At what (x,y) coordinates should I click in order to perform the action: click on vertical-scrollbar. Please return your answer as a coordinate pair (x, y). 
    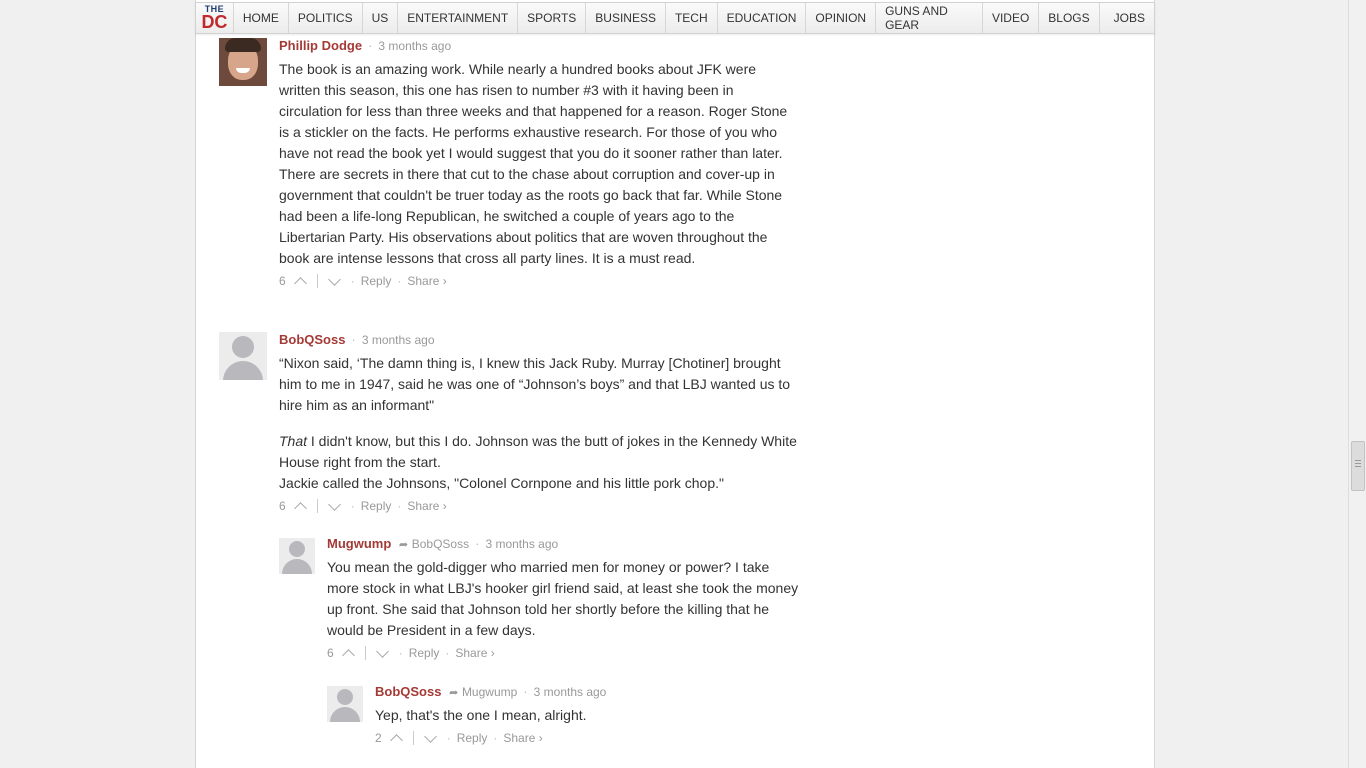
    Looking at the image, I should click on (1357, 384).